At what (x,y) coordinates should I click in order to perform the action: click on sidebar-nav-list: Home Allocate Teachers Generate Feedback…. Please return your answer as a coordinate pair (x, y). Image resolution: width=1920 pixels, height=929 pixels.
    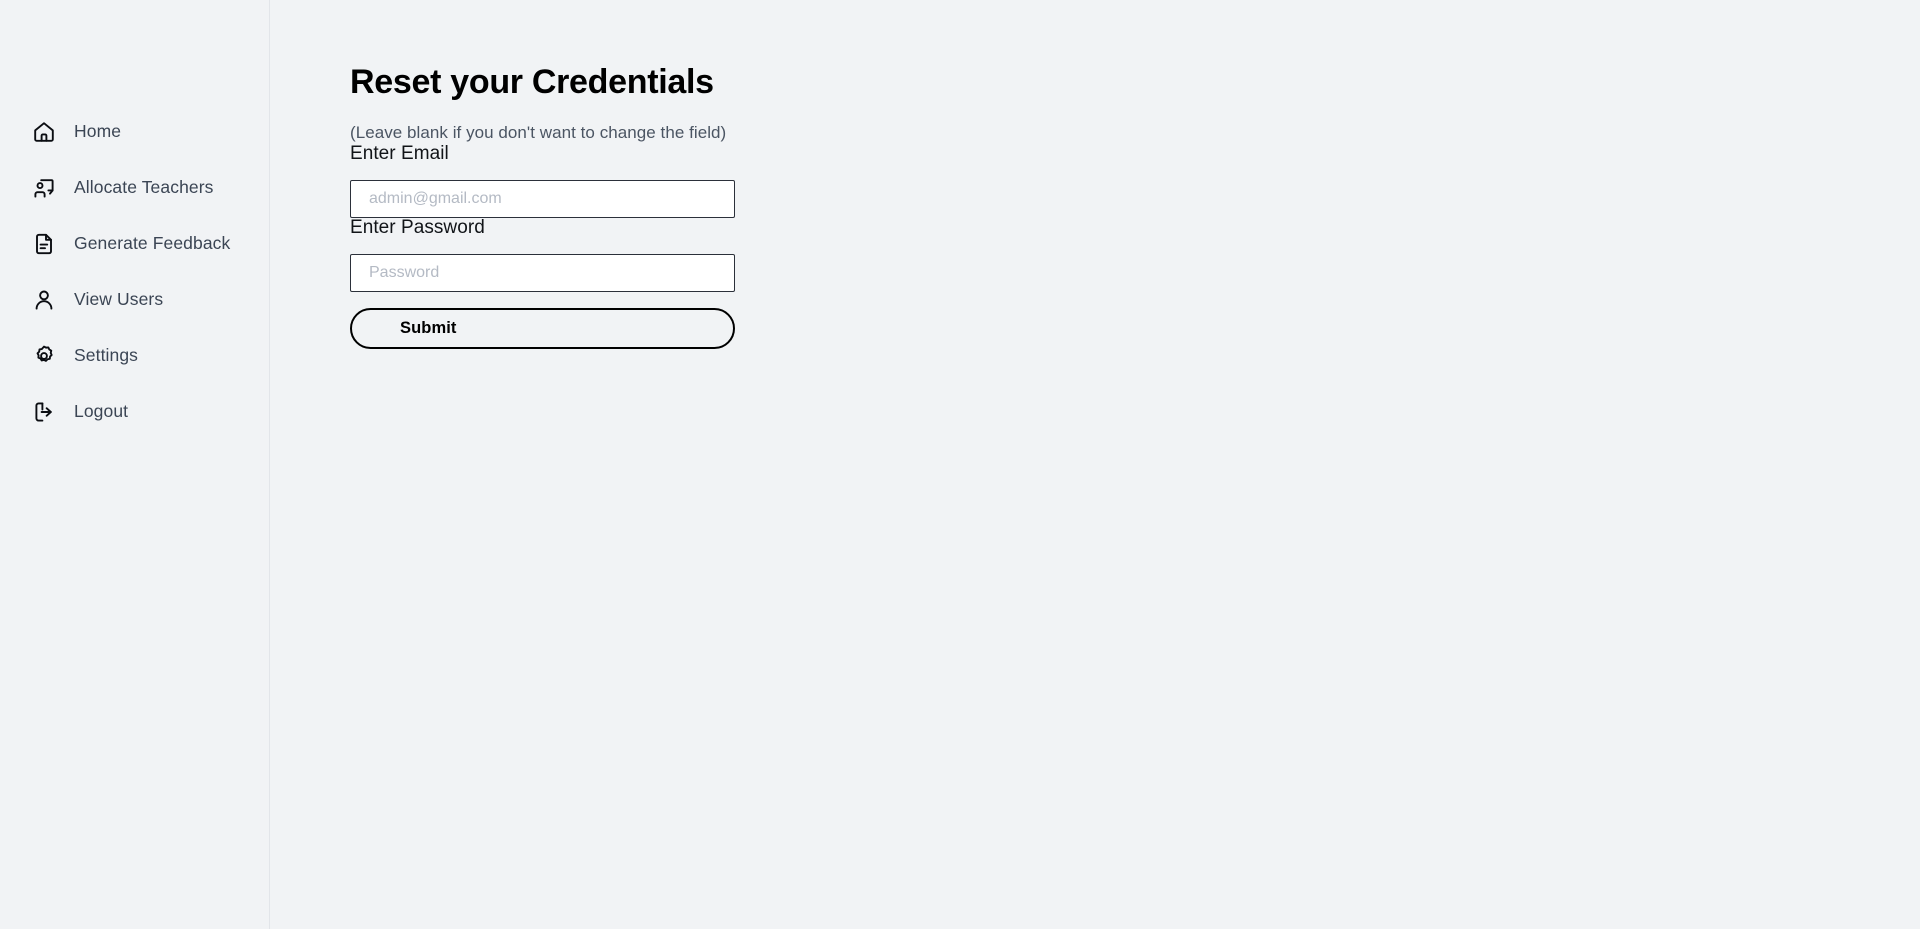
    Looking at the image, I should click on (134, 272).